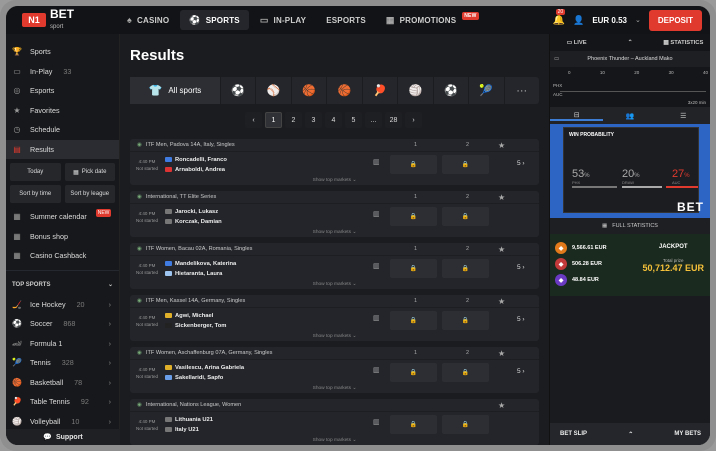 This screenshot has width=716, height=451. Describe the element at coordinates (89, 194) in the screenshot. I see `sort-by-league-button: Sort by league` at that location.